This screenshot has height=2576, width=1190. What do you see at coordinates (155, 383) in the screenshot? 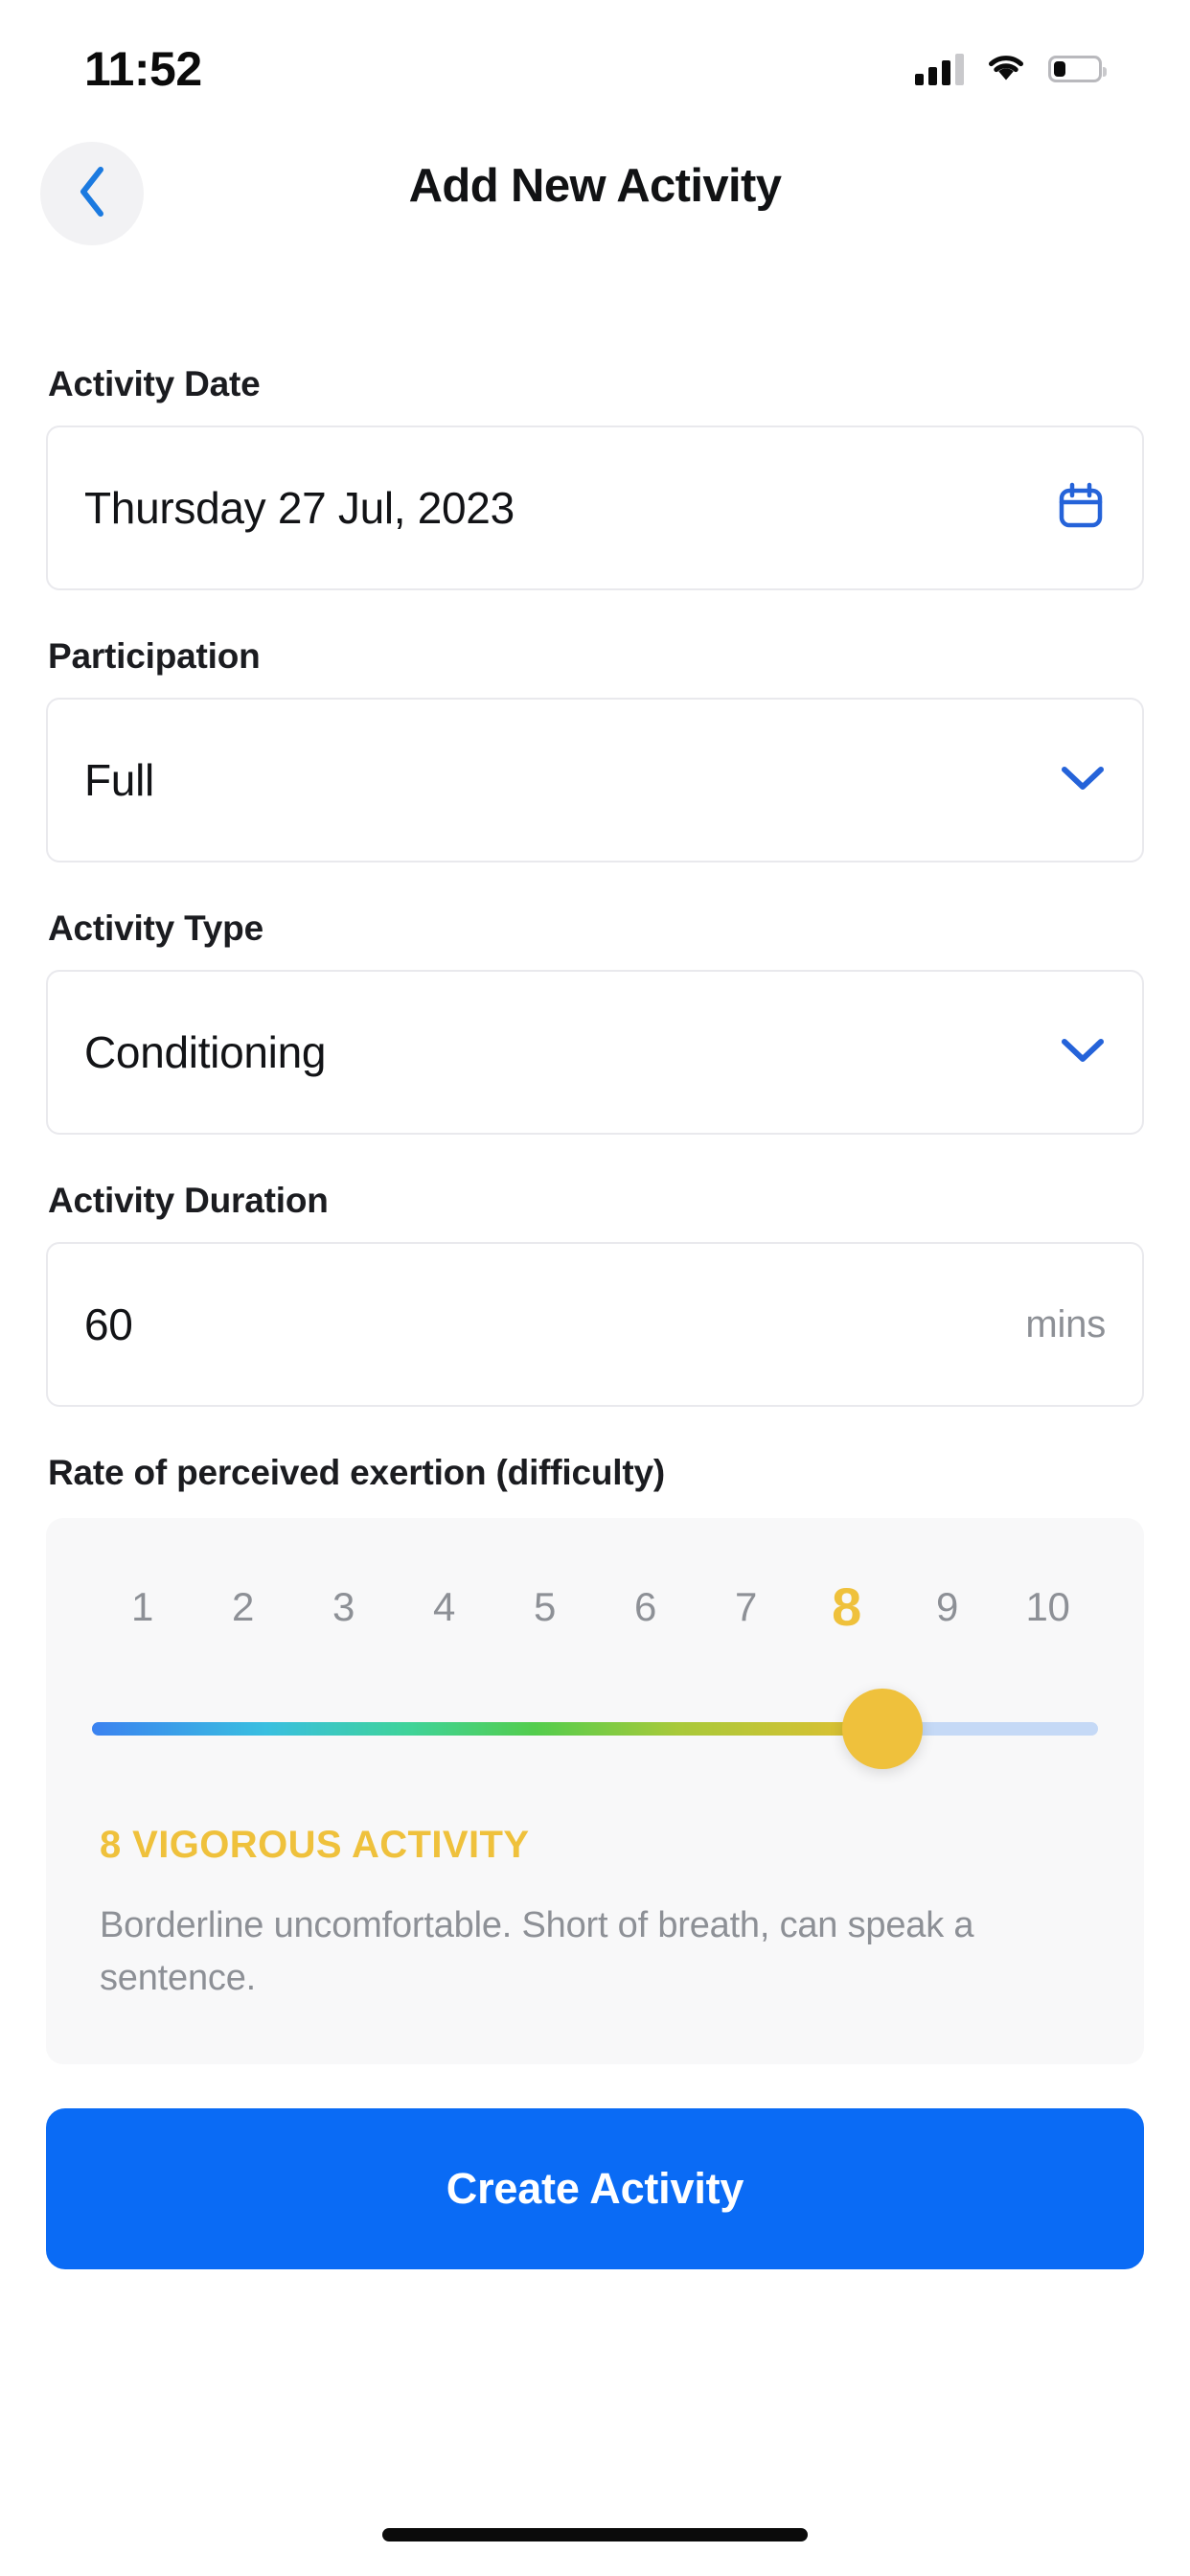
I see `activity-date-label: Activity Date` at bounding box center [155, 383].